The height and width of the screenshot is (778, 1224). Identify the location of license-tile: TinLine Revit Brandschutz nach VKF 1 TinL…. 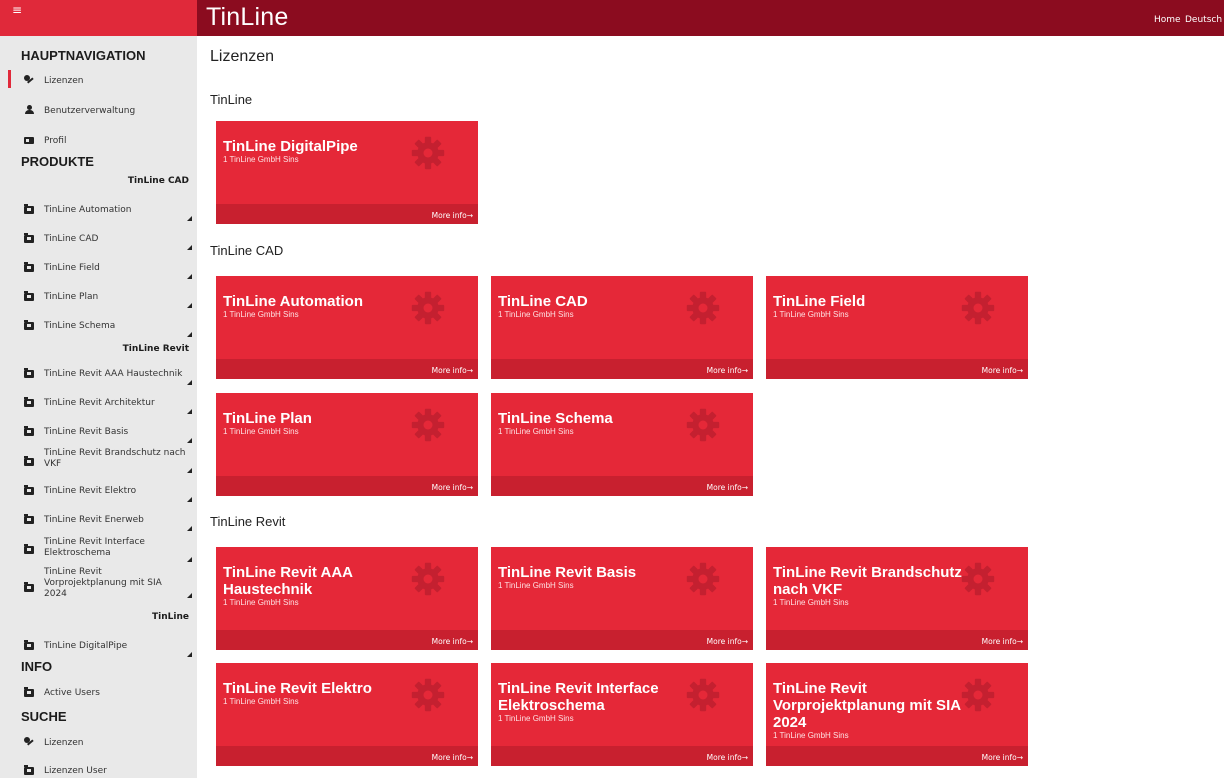
(897, 598).